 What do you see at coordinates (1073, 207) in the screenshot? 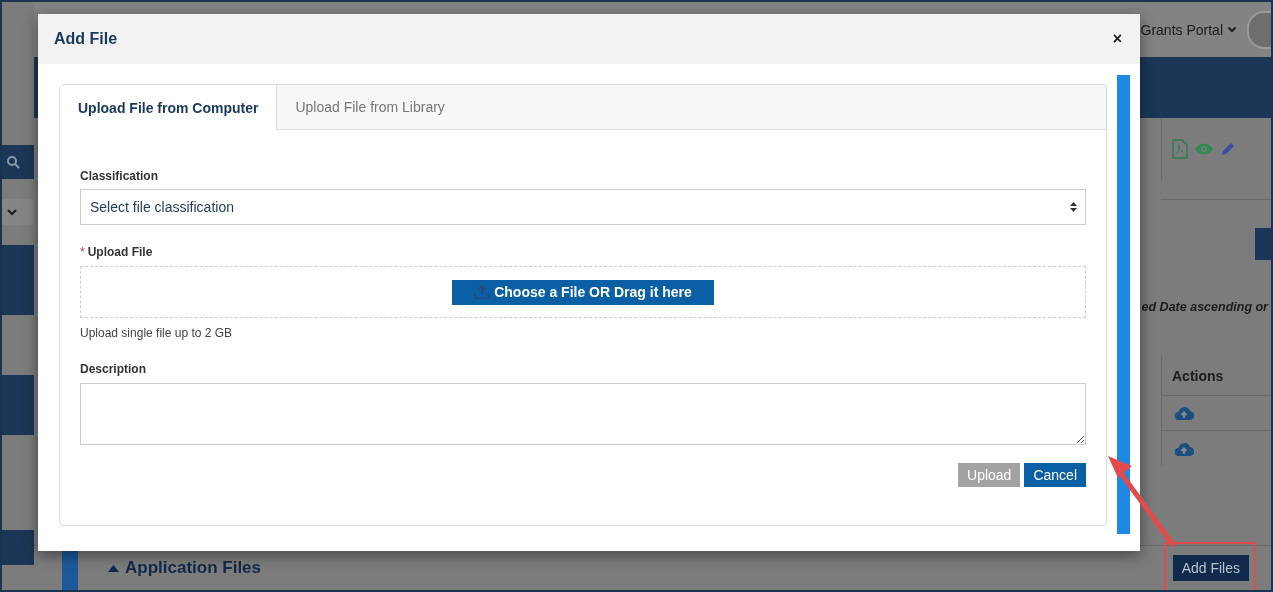
I see `sort-arrows-icon` at bounding box center [1073, 207].